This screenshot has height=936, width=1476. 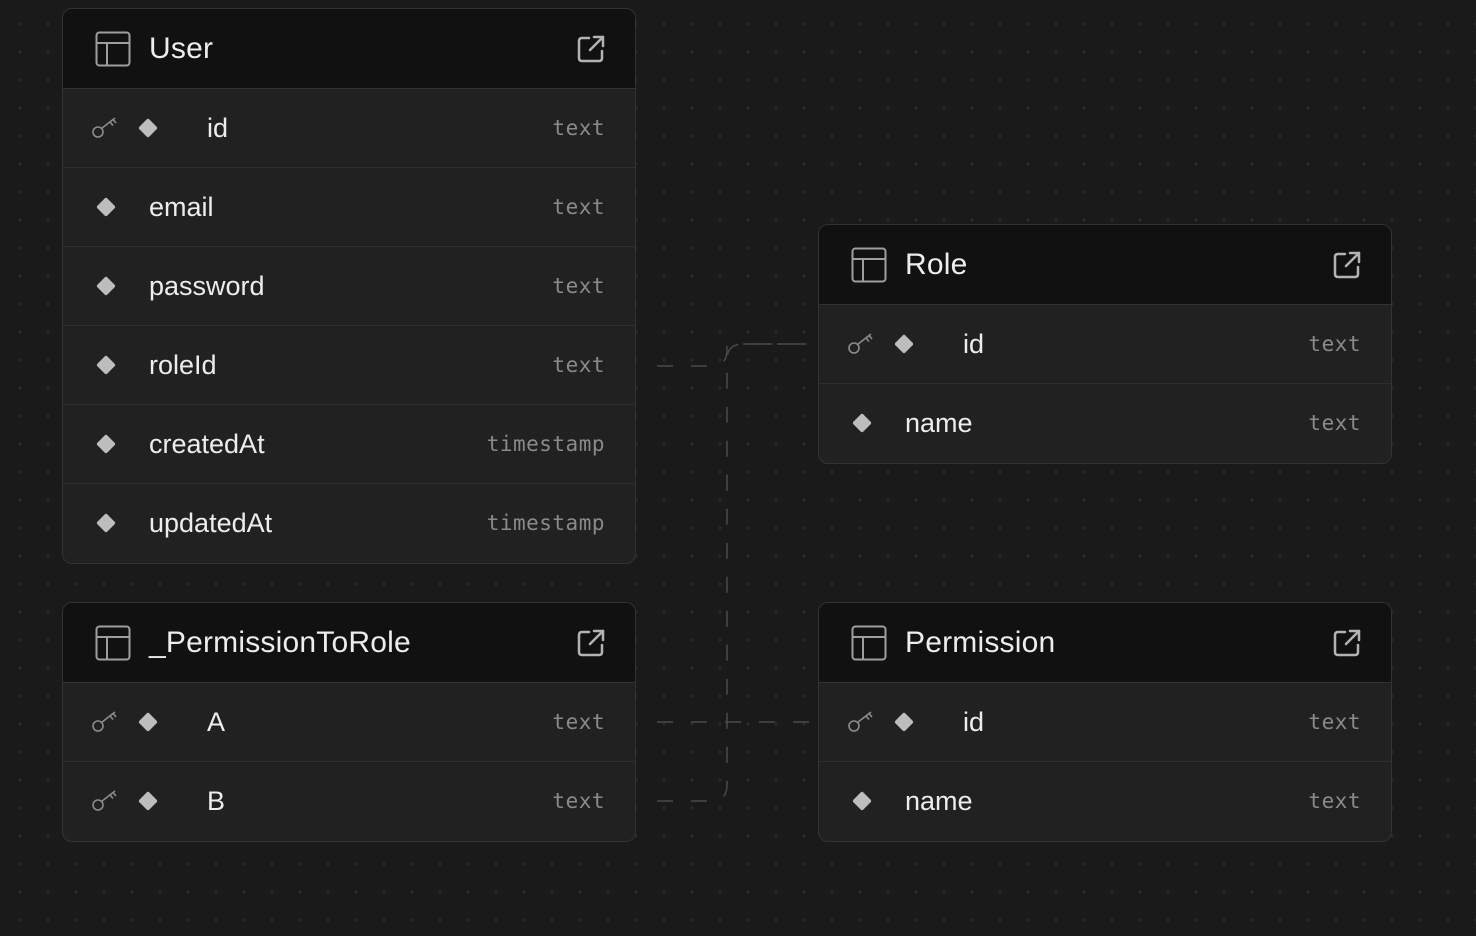 I want to click on table-card-role: Role id text name text, so click(x=1105, y=344).